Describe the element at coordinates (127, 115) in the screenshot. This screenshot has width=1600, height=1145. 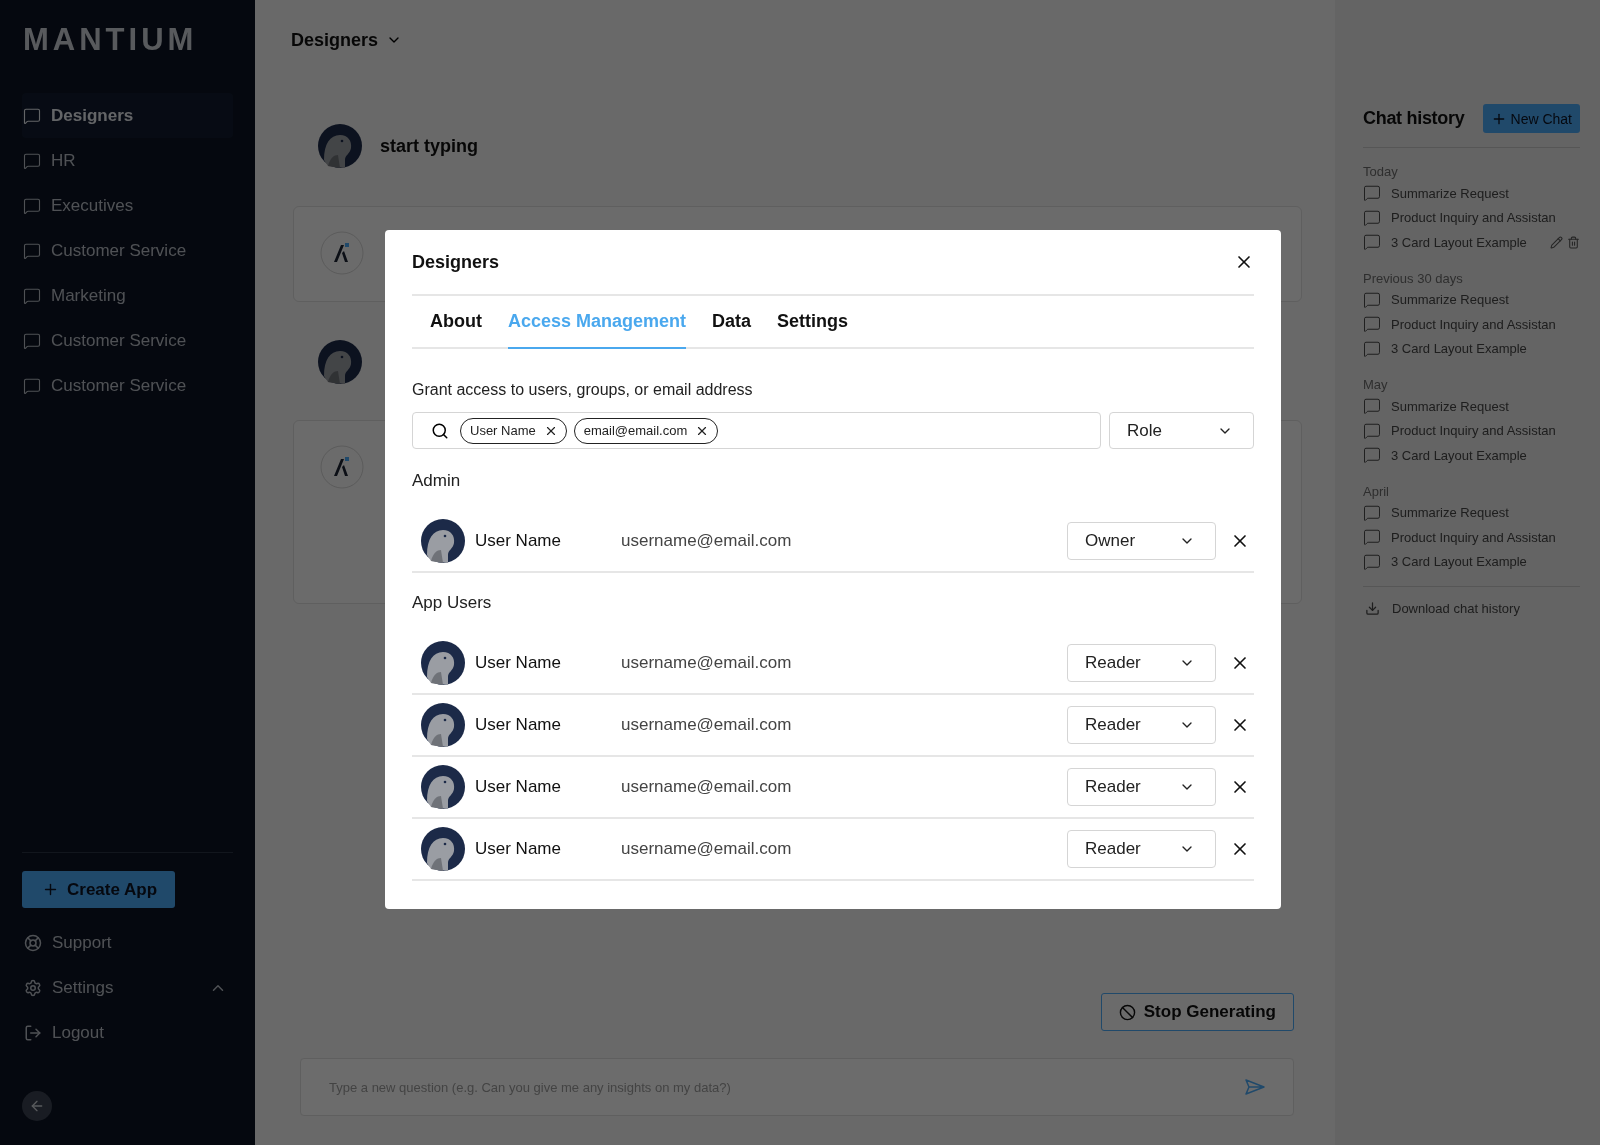
I see `sidebar-item: Designers` at that location.